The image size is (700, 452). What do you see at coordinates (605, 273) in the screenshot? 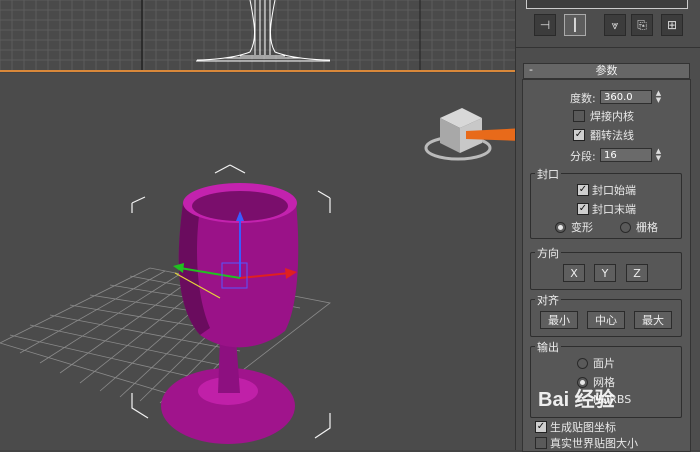
I see `direction-y-button: Y` at bounding box center [605, 273].